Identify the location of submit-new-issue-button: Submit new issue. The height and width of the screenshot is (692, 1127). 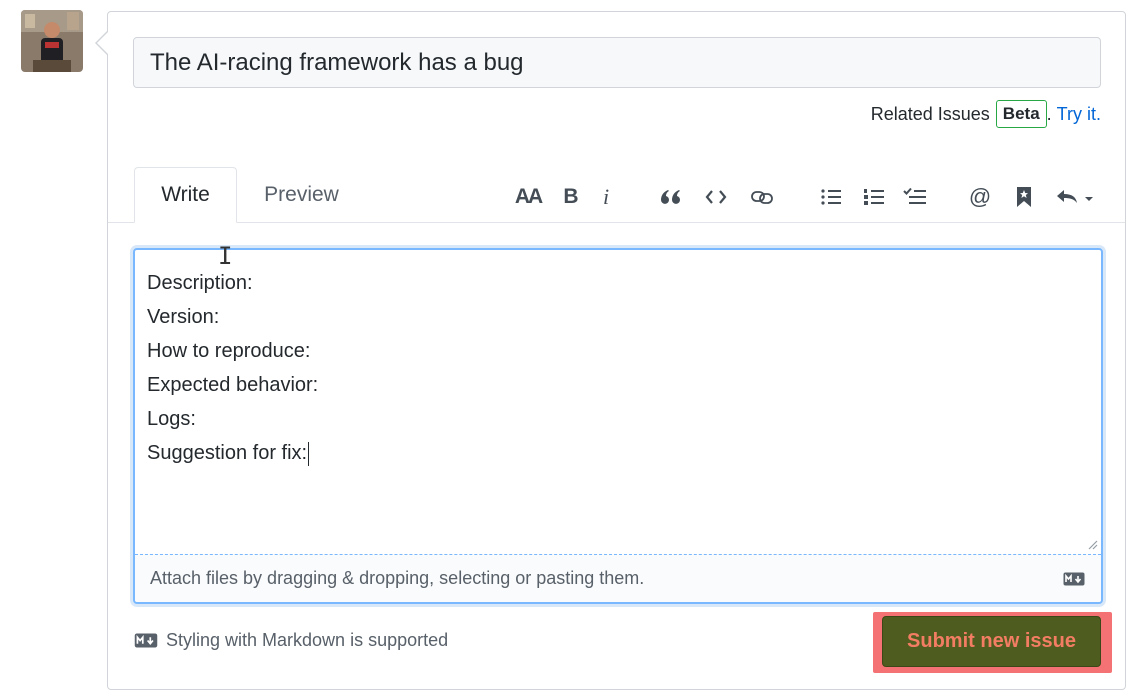
(991, 641).